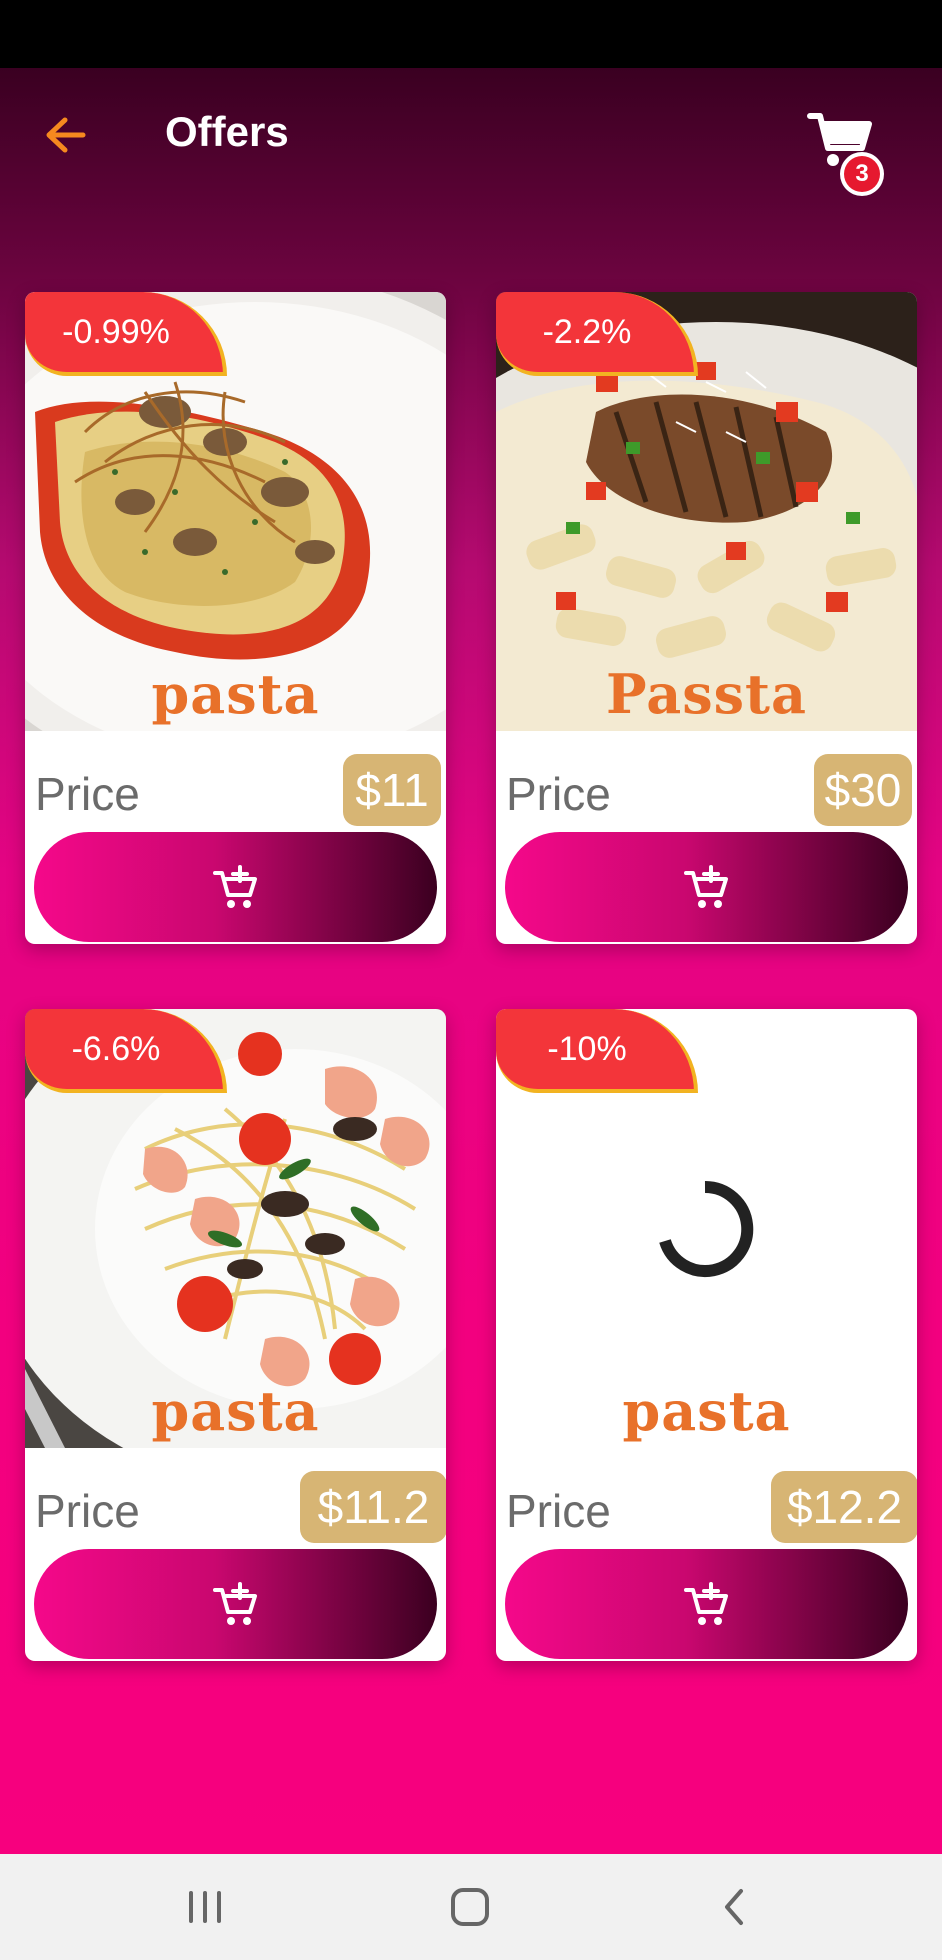 This screenshot has height=1960, width=942. I want to click on system-navigation-bar, so click(471, 1907).